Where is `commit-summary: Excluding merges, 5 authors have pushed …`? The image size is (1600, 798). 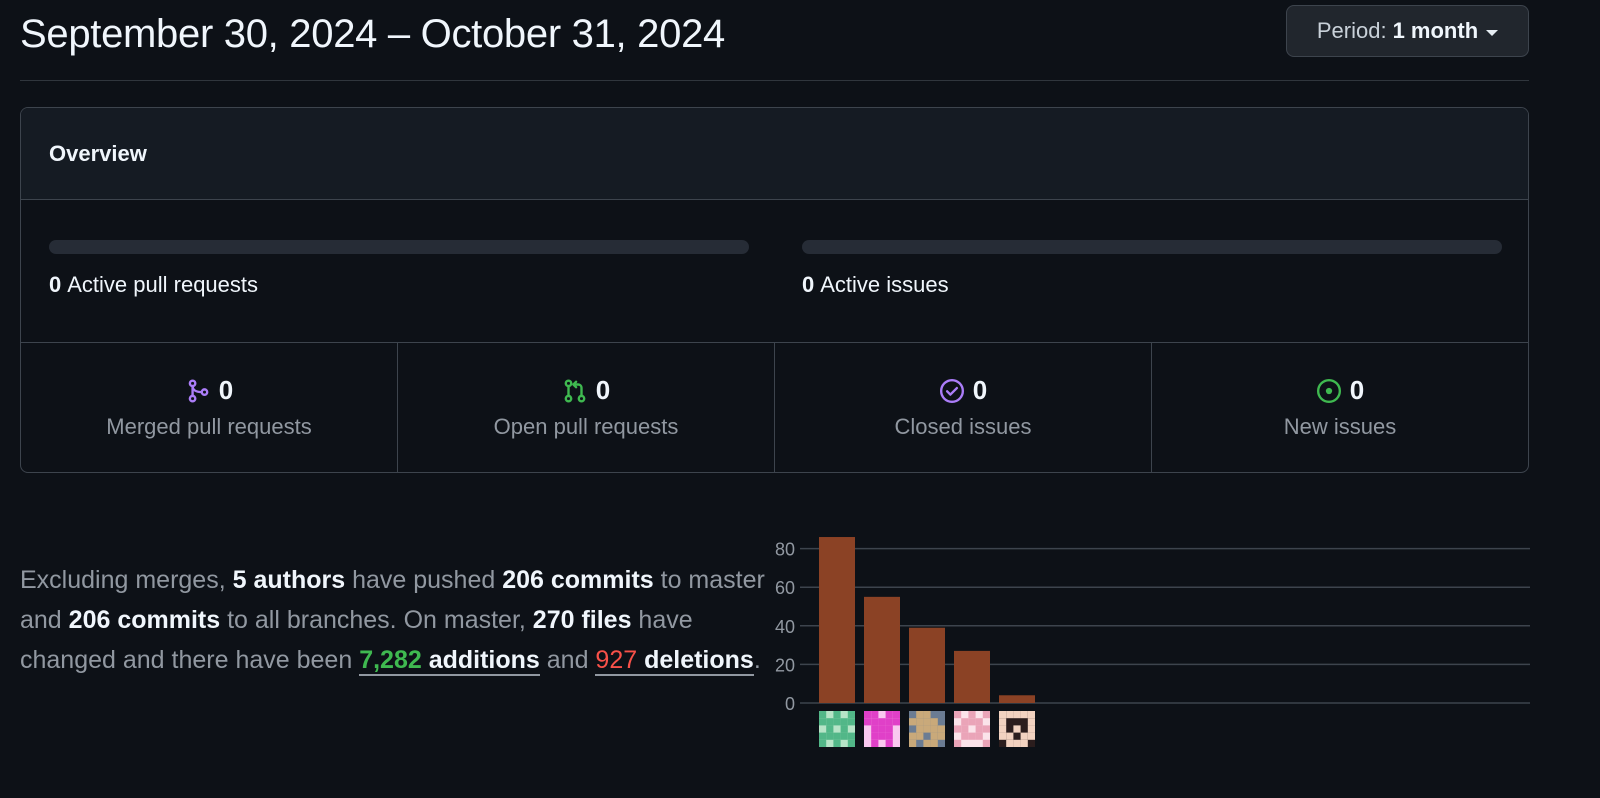 commit-summary: Excluding merges, 5 authors have pushed … is located at coordinates (395, 620).